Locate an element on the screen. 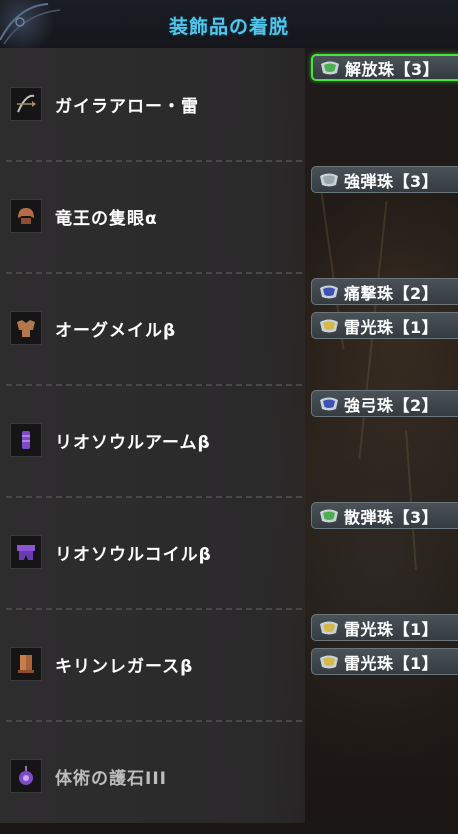  decoration-label: 痛撃珠【2】 is located at coordinates (391, 293).